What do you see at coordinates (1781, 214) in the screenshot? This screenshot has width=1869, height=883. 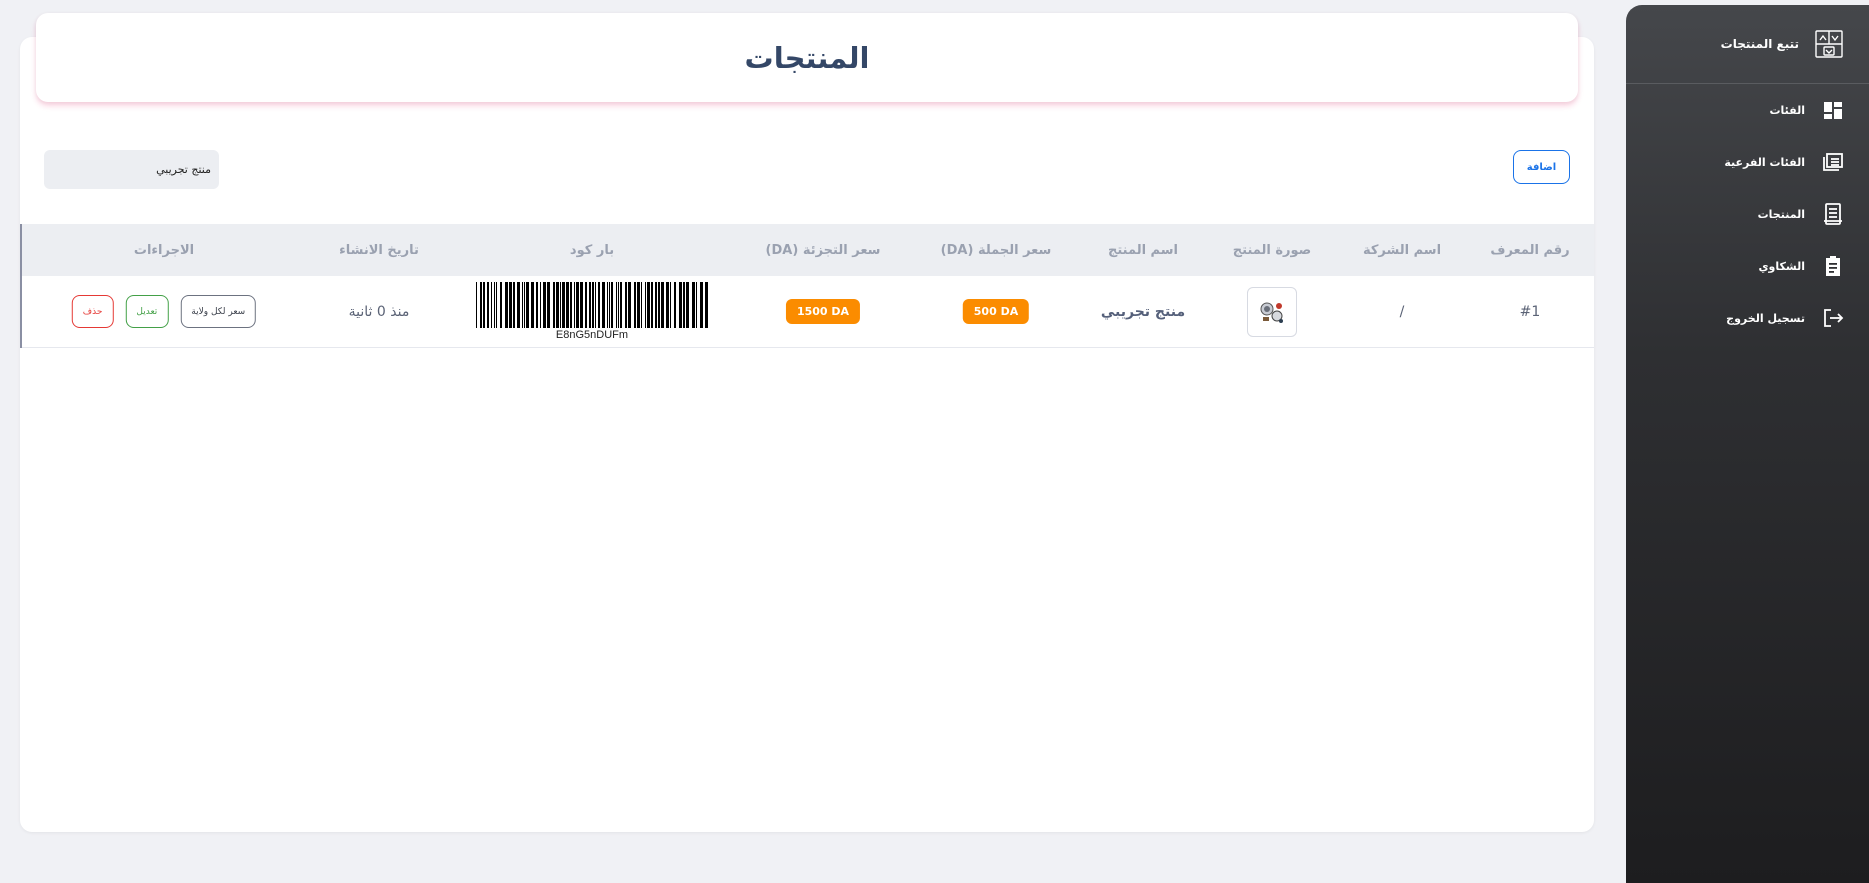 I see `sidebar-item-label: المنتجات` at bounding box center [1781, 214].